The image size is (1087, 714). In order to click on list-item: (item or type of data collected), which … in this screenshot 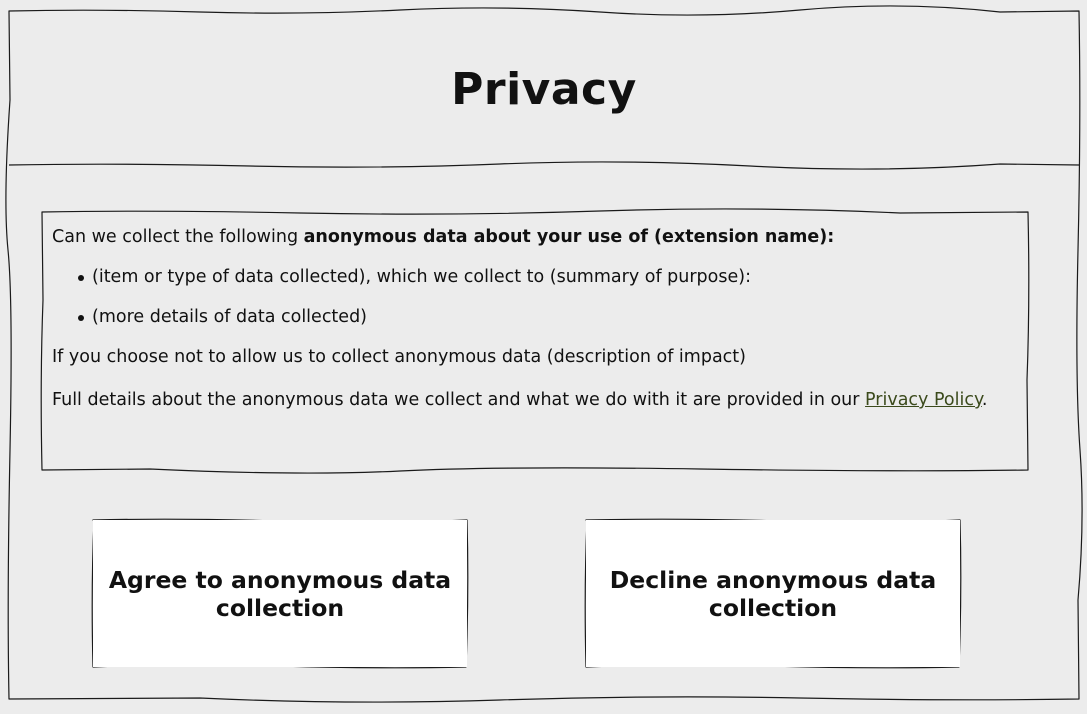, I will do `click(548, 277)`.